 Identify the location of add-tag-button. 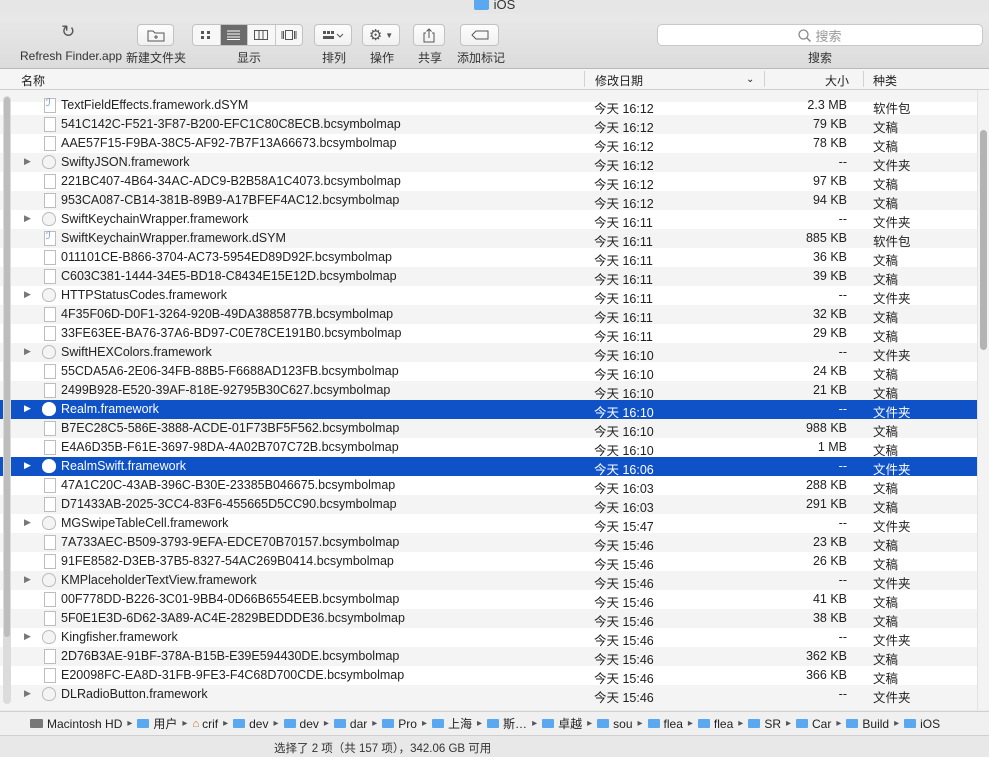
(479, 35).